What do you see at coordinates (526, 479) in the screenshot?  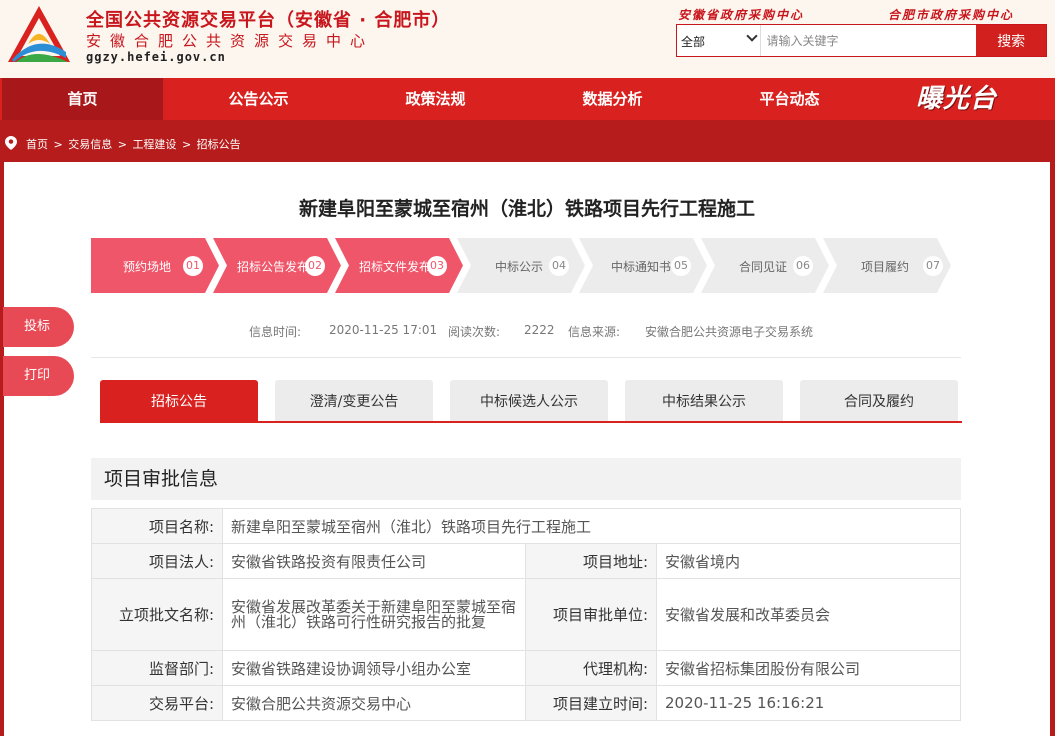 I see `section-title: 项目审批信息` at bounding box center [526, 479].